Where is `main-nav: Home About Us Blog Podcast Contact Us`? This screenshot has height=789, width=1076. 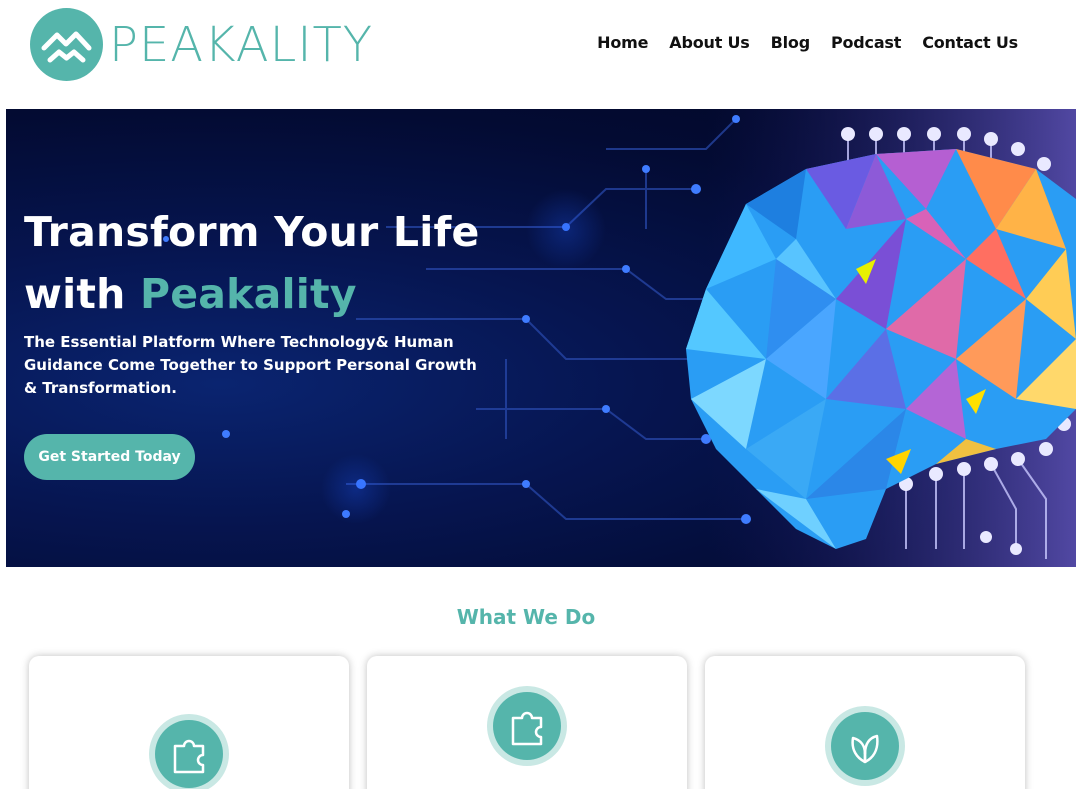
main-nav: Home About Us Blog Podcast Contact Us is located at coordinates (807, 42).